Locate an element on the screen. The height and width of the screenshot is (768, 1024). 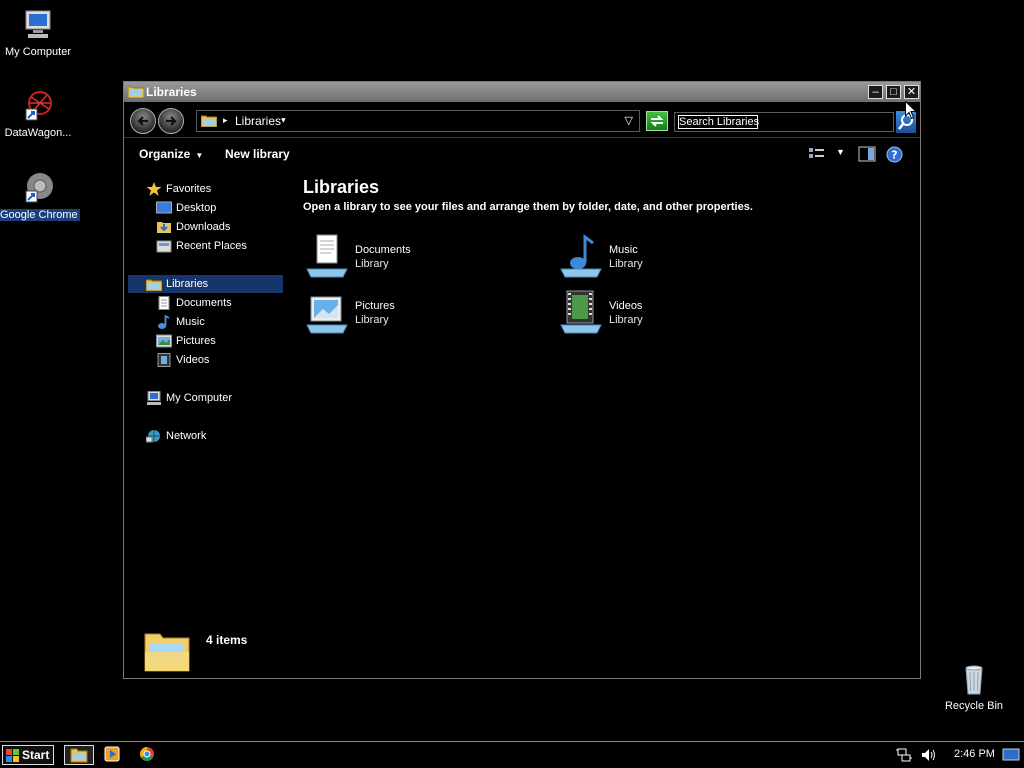
network-tray-icon is located at coordinates (904, 755).